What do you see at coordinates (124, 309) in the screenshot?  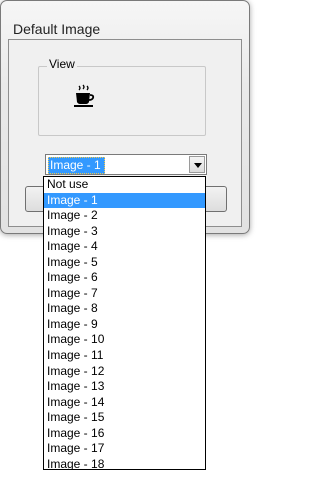 I see `dropdown-option: Image - 8` at bounding box center [124, 309].